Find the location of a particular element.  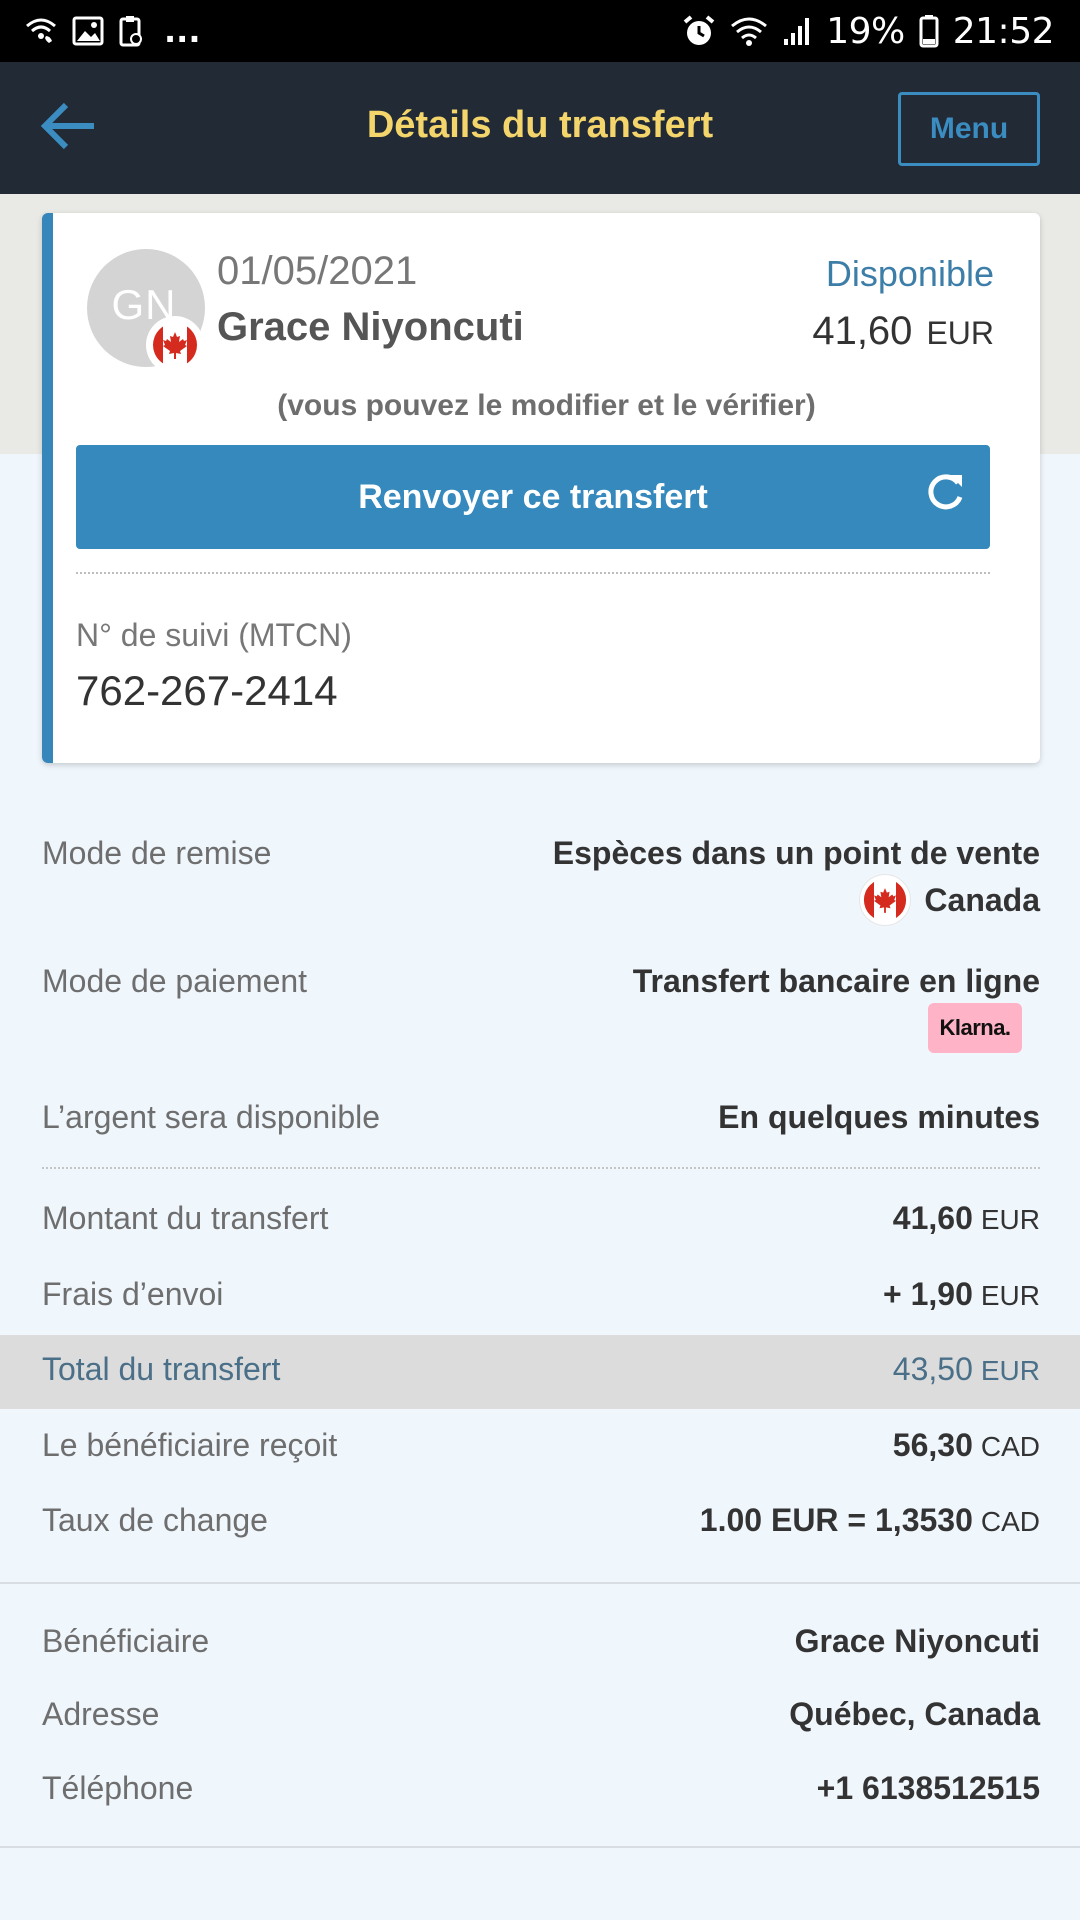

received-value: 56,30 CAD is located at coordinates (966, 1445).